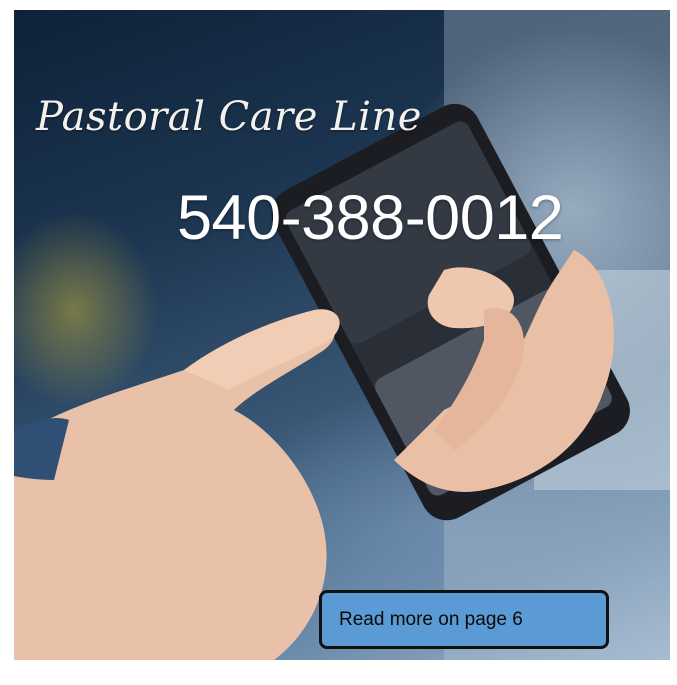 The image size is (677, 685). Describe the element at coordinates (464, 619) in the screenshot. I see `read-more-button: Read more on page 6` at that location.